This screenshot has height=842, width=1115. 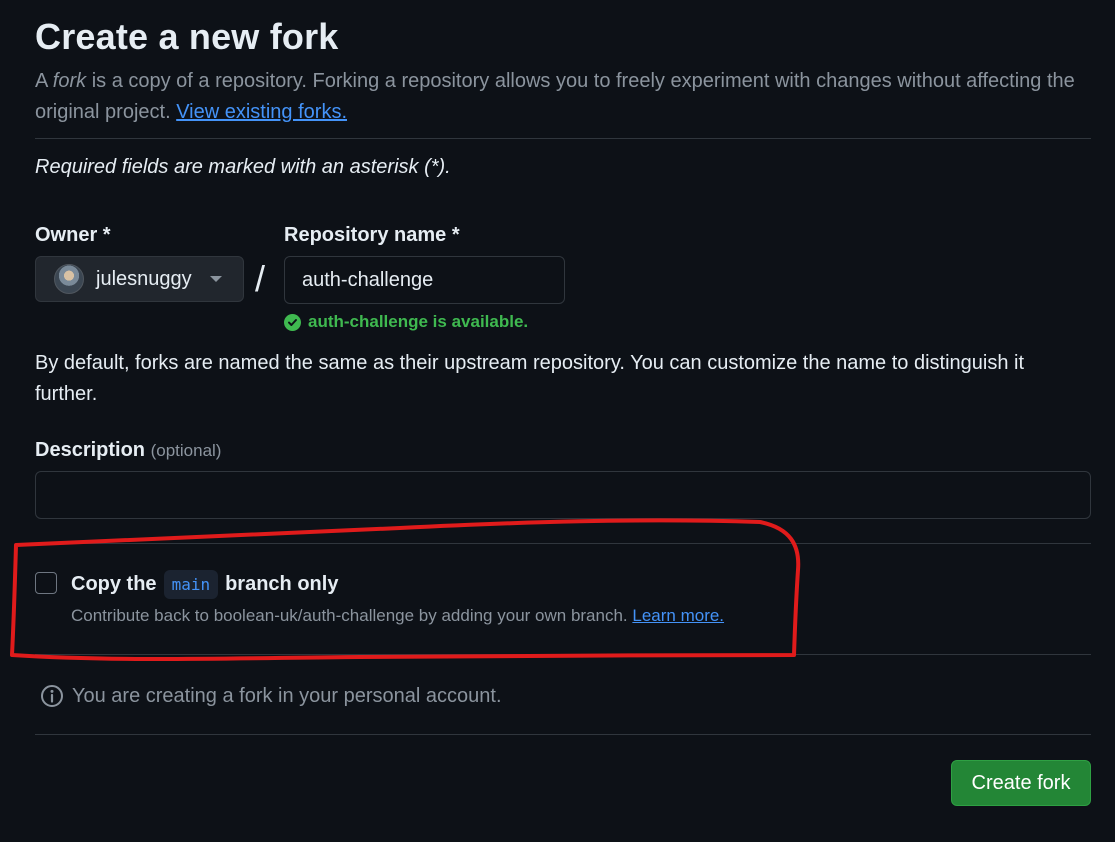 What do you see at coordinates (292, 322) in the screenshot?
I see `check-circle-icon` at bounding box center [292, 322].